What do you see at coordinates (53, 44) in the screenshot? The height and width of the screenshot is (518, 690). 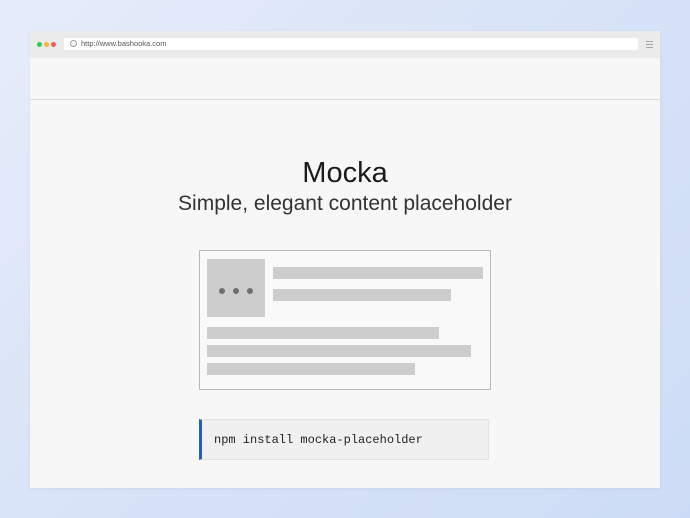 I see `window-close-button` at bounding box center [53, 44].